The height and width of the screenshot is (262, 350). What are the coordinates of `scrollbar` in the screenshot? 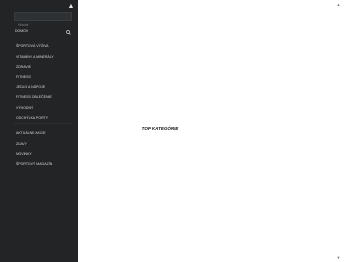 It's located at (342, 131).